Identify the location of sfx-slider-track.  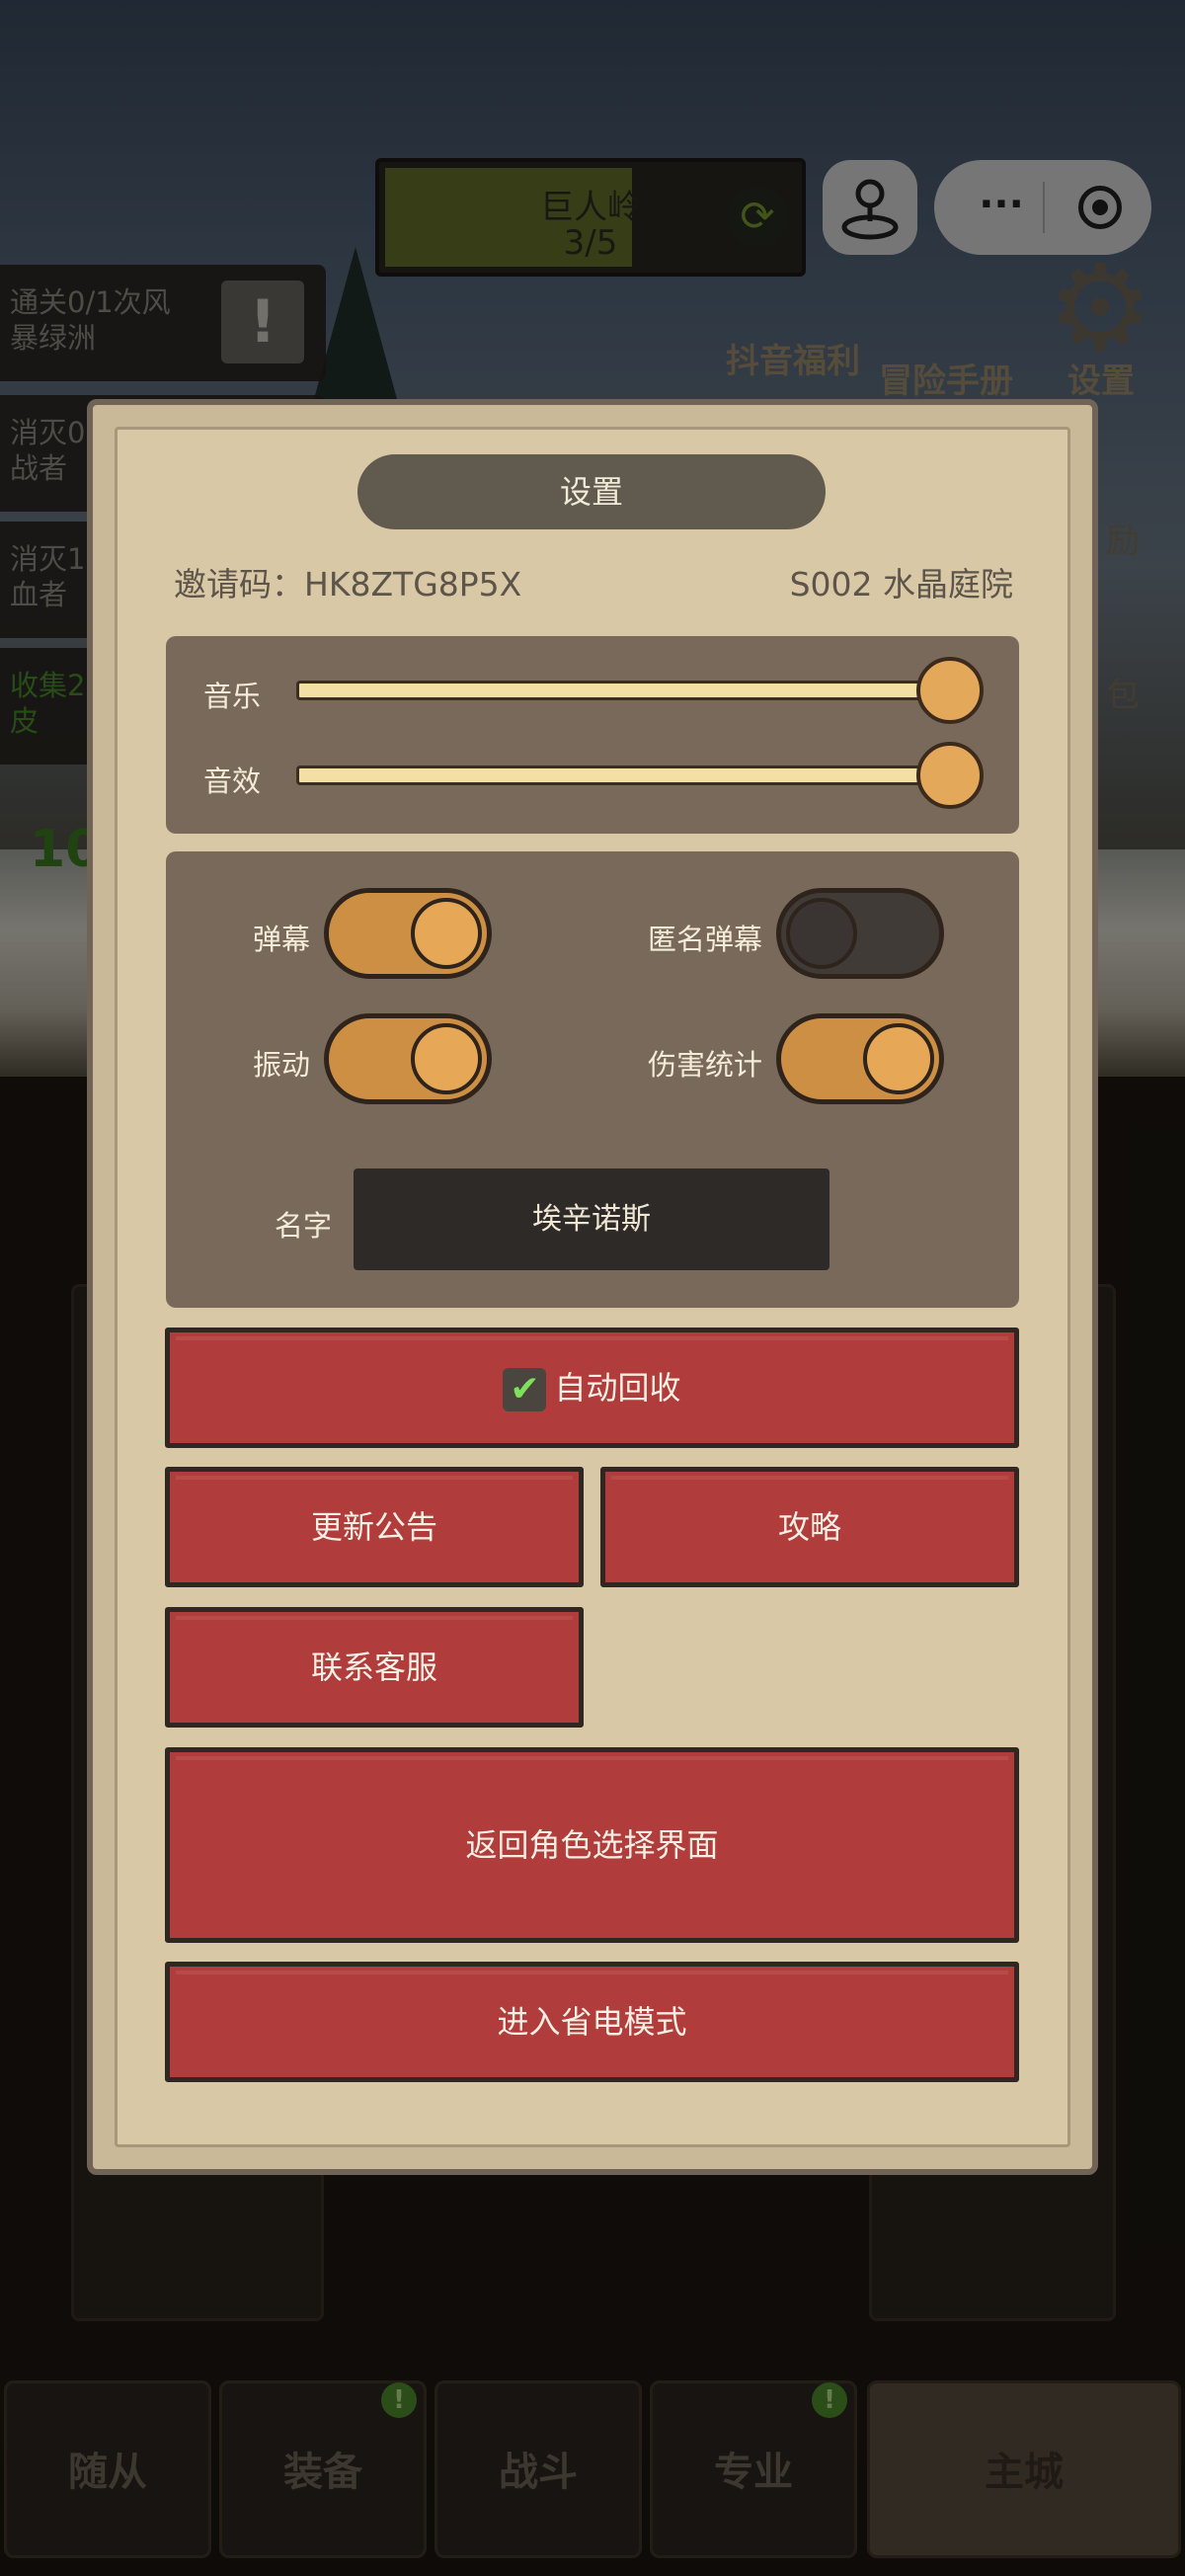
(637, 775).